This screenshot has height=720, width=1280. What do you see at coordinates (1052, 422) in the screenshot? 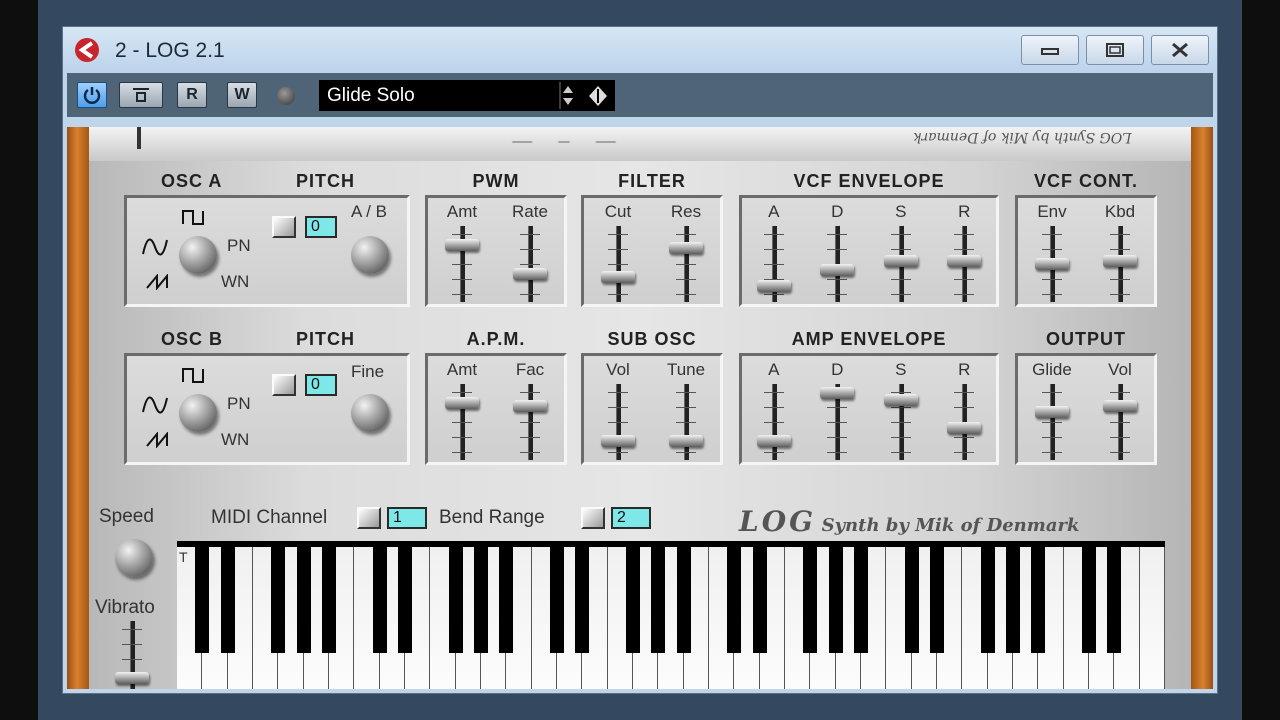
I see `output-slider-glide` at bounding box center [1052, 422].